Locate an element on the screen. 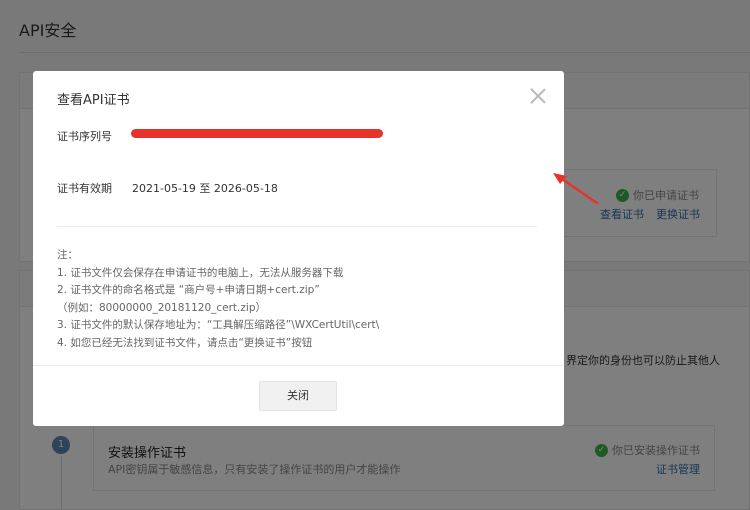 The height and width of the screenshot is (510, 750). validity-label: 证书有效期 is located at coordinates (84, 188).